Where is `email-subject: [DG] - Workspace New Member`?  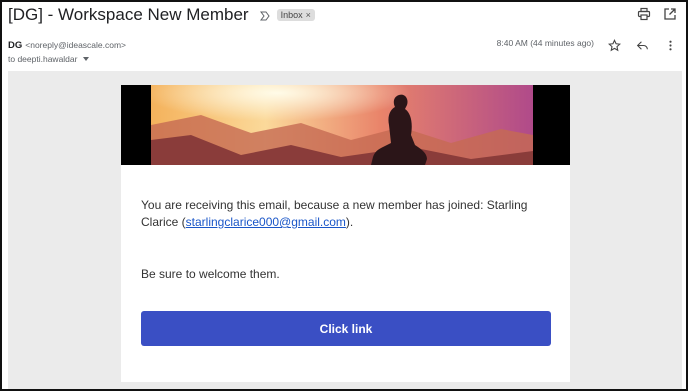 email-subject: [DG] - Workspace New Member is located at coordinates (128, 14).